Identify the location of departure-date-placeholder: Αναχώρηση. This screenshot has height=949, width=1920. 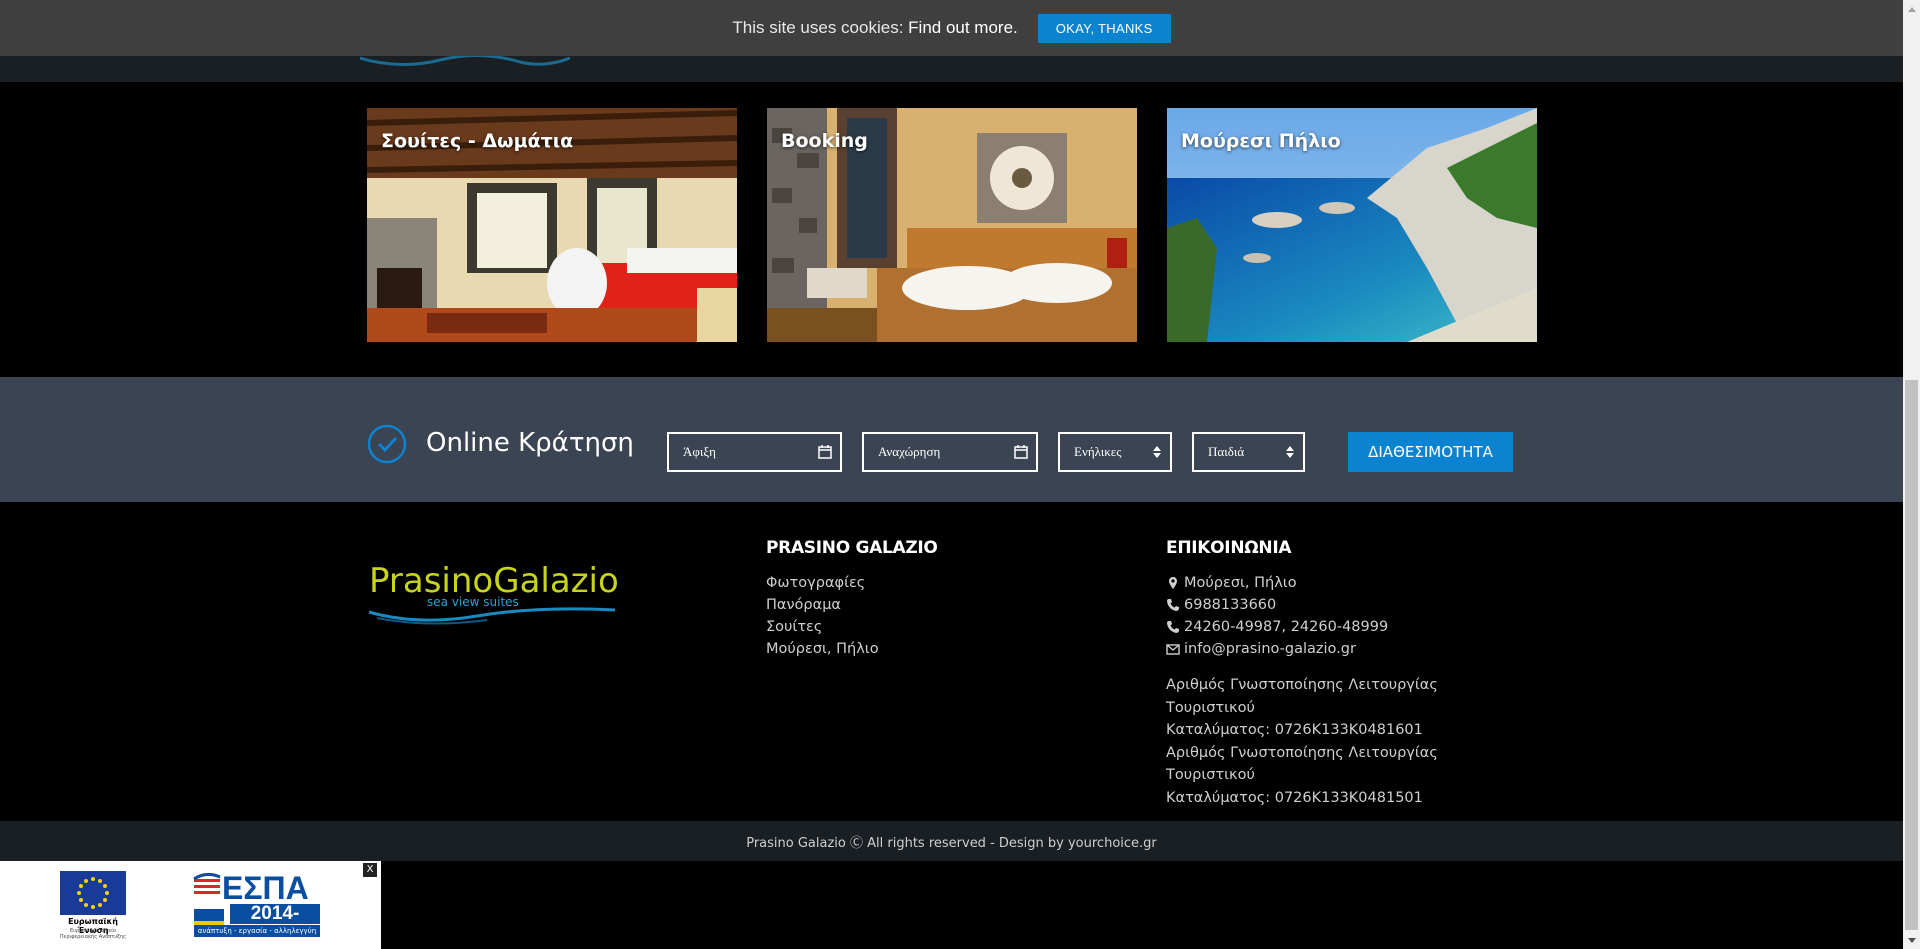
(909, 451).